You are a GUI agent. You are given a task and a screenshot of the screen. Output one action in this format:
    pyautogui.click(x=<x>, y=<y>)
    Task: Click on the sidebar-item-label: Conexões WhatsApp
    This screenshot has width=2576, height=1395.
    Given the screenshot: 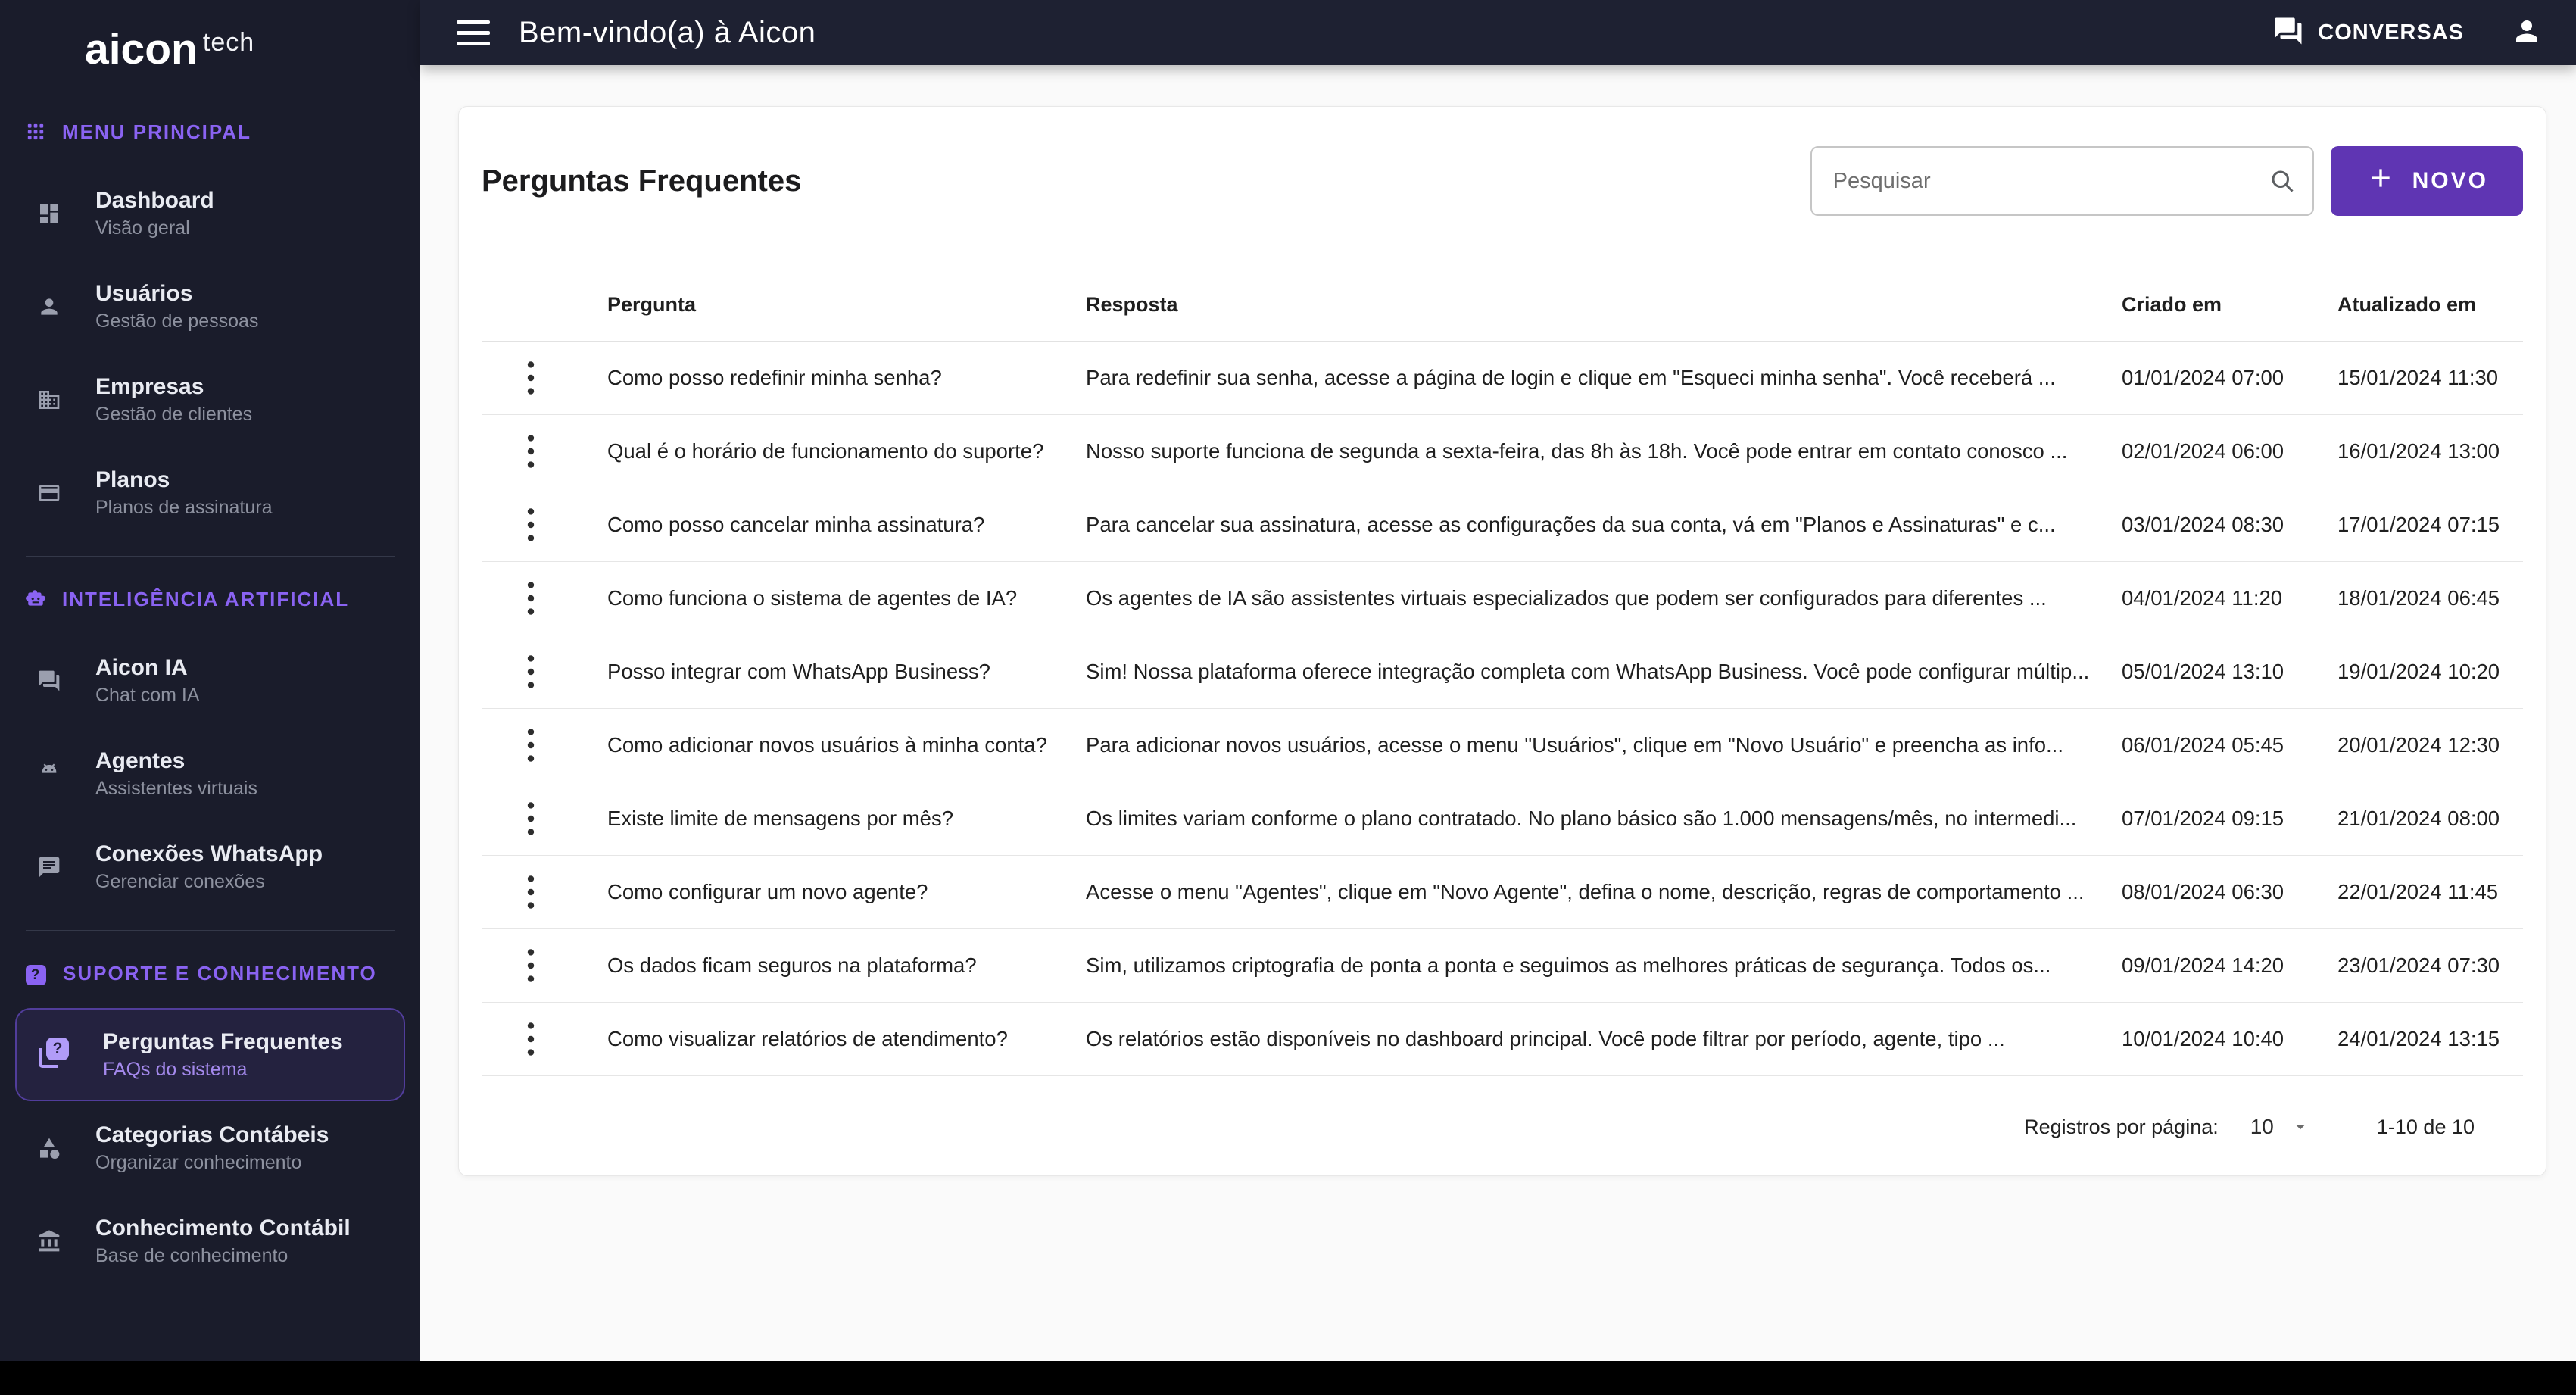 What is the action you would take?
    pyautogui.click(x=209, y=853)
    